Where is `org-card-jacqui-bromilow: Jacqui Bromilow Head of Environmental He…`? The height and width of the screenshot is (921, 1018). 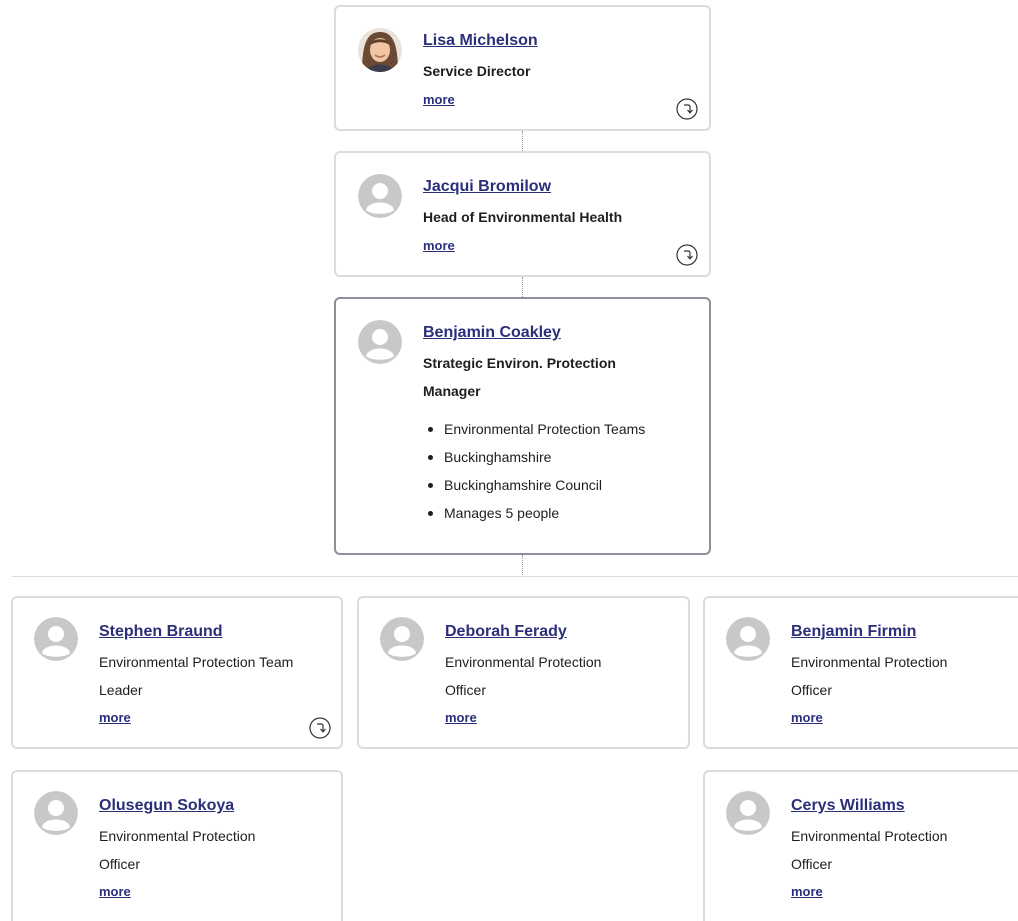
org-card-jacqui-bromilow: Jacqui Bromilow Head of Environmental He… is located at coordinates (522, 214).